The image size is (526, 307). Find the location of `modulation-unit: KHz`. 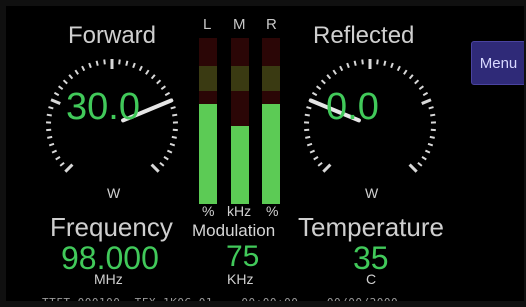

modulation-unit: KHz is located at coordinates (240, 279).